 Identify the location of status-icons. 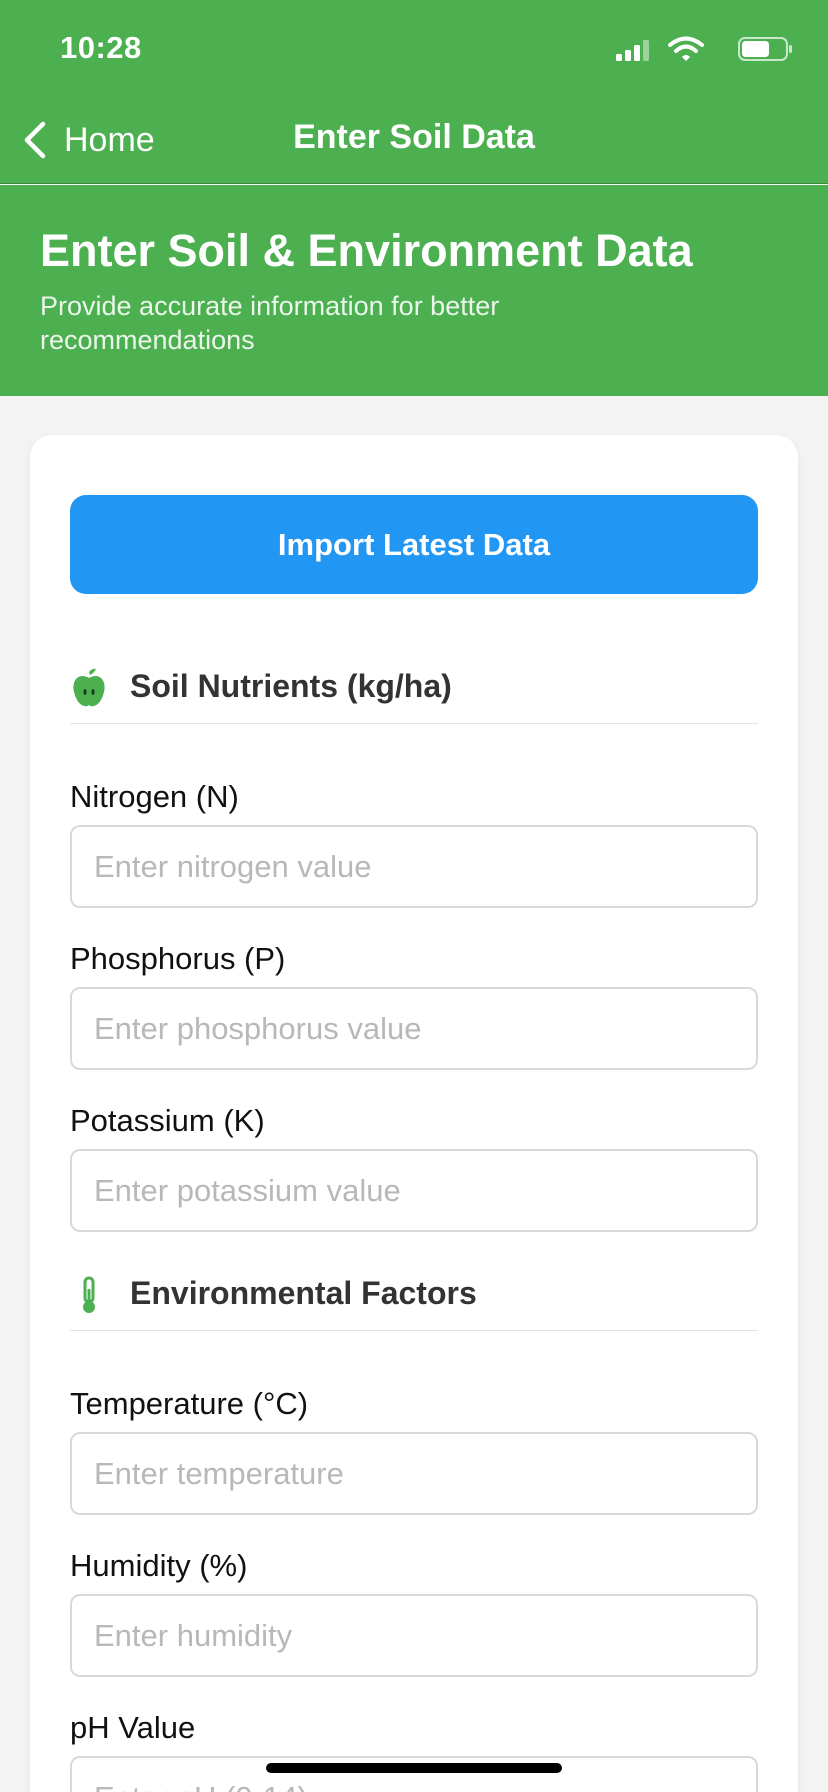
(694, 49).